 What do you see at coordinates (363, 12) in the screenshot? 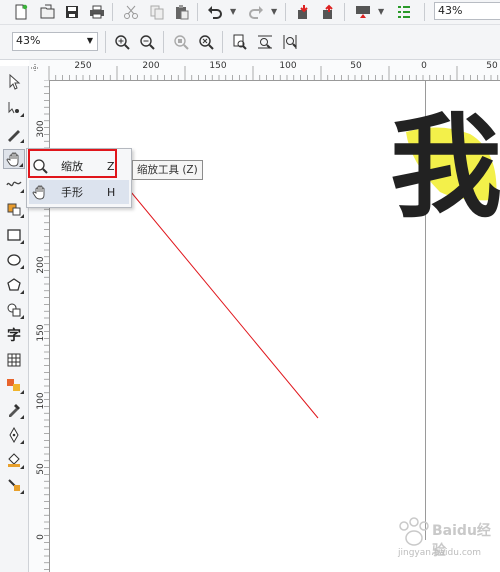
I see `publish-icon` at bounding box center [363, 12].